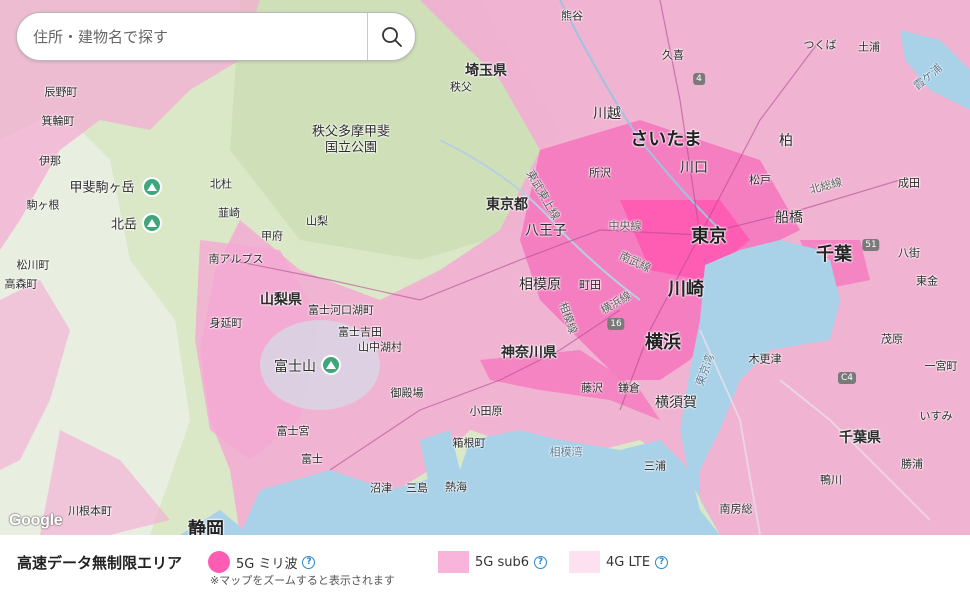  I want to click on town-label-matsudo: 松戸, so click(760, 180).